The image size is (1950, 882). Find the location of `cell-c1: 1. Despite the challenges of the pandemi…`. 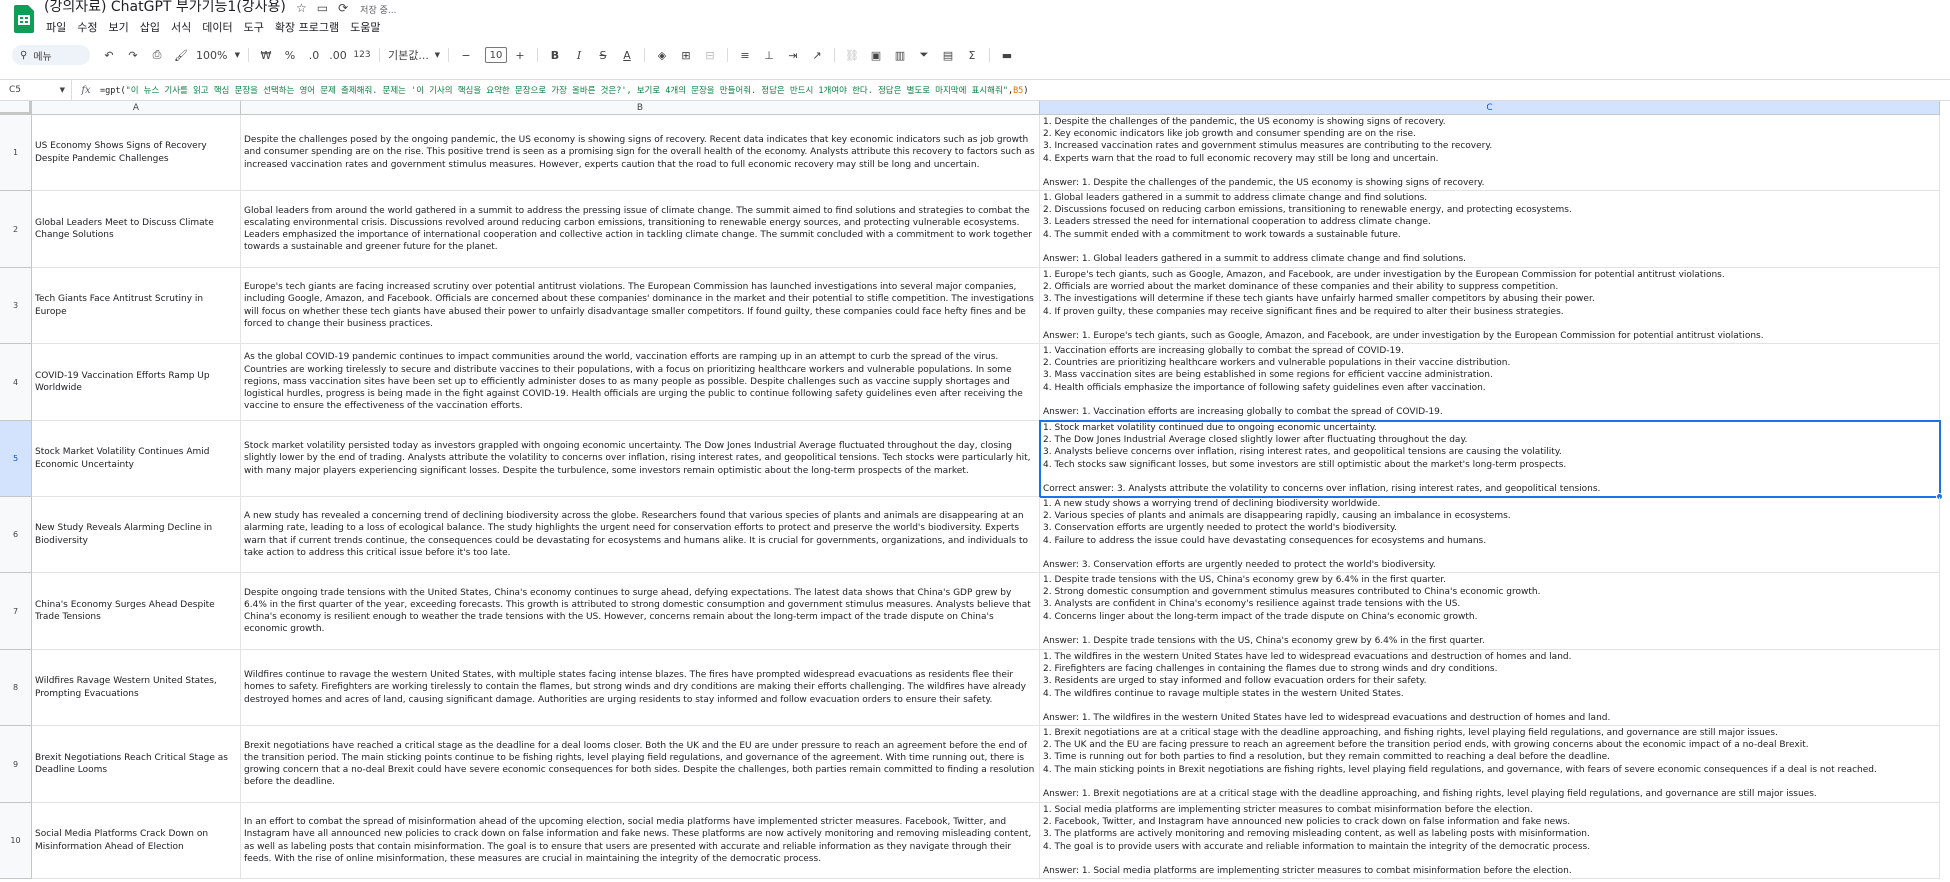

cell-c1: 1. Despite the challenges of the pandemi… is located at coordinates (1490, 153).